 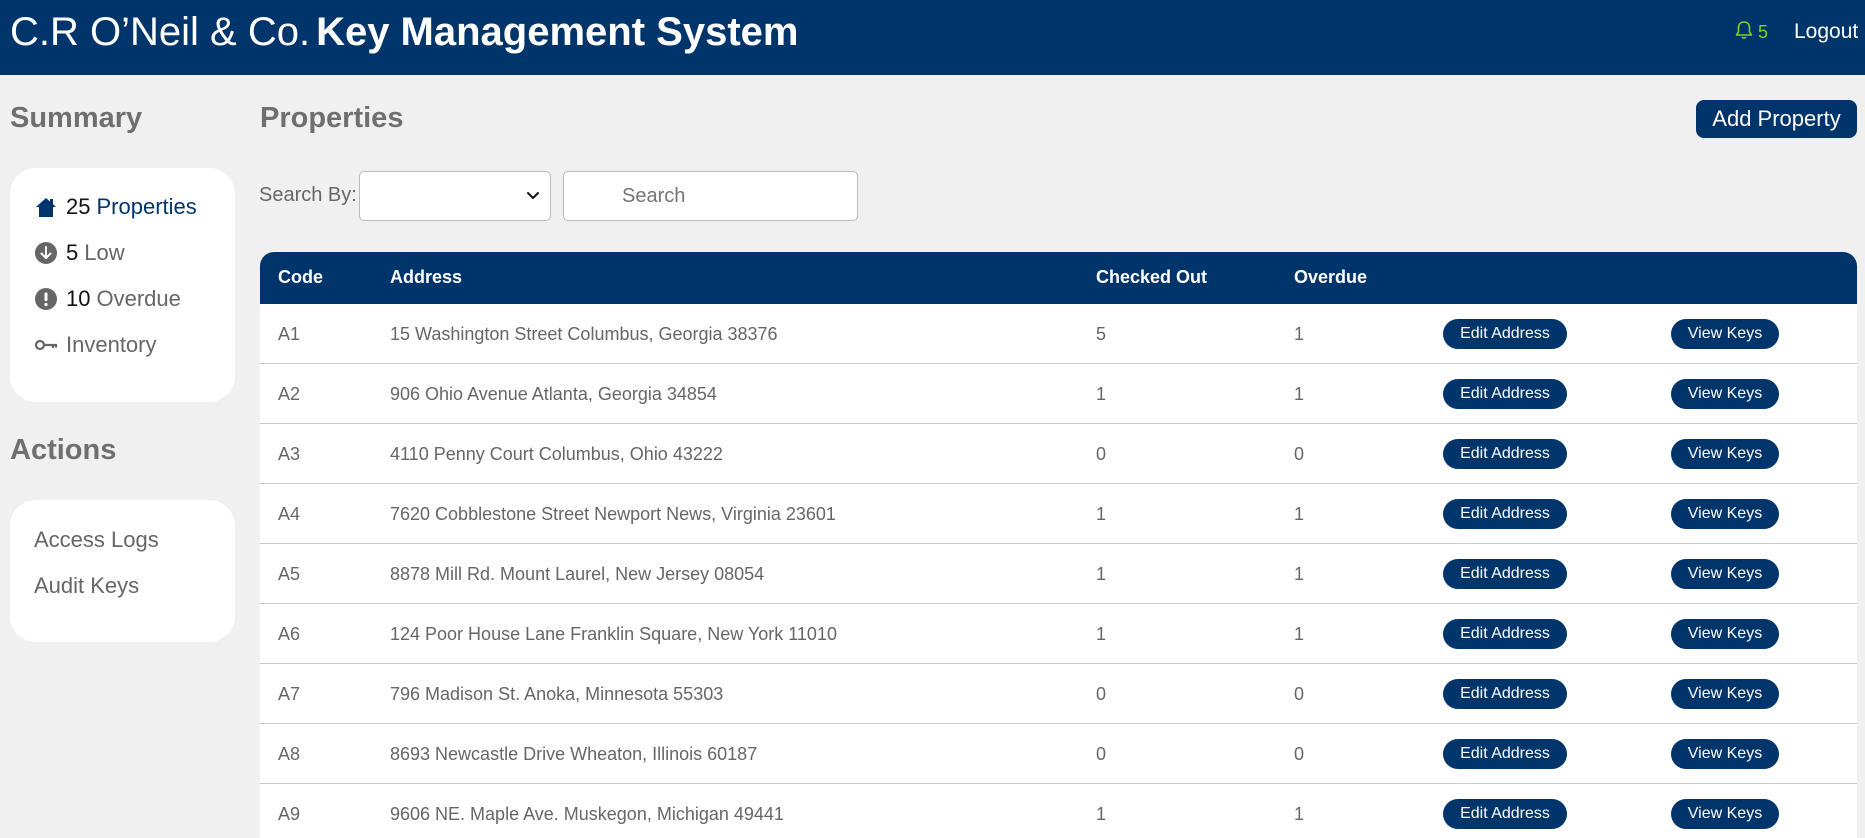 I want to click on cell-code: A4, so click(x=289, y=514).